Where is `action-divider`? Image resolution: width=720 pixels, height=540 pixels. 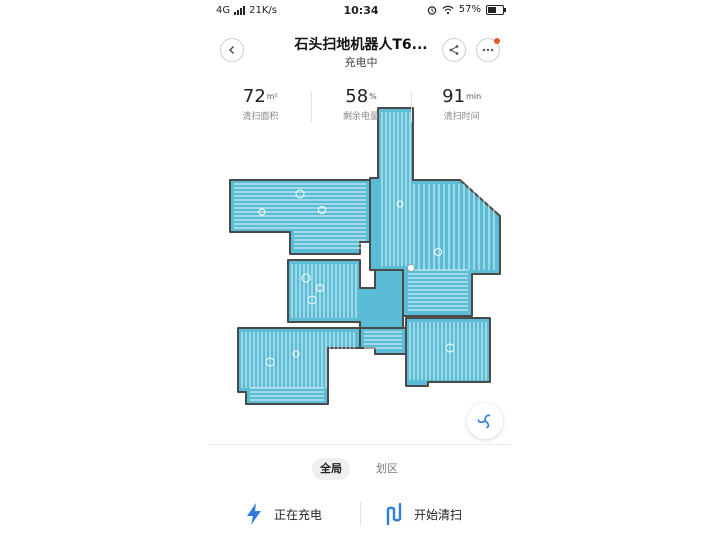 action-divider is located at coordinates (360, 514).